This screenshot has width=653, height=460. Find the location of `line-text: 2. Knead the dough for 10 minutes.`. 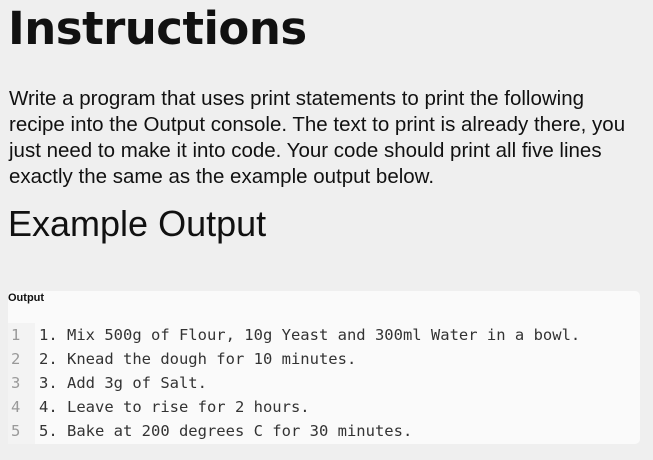

line-text: 2. Knead the dough for 10 minutes. is located at coordinates (198, 359).